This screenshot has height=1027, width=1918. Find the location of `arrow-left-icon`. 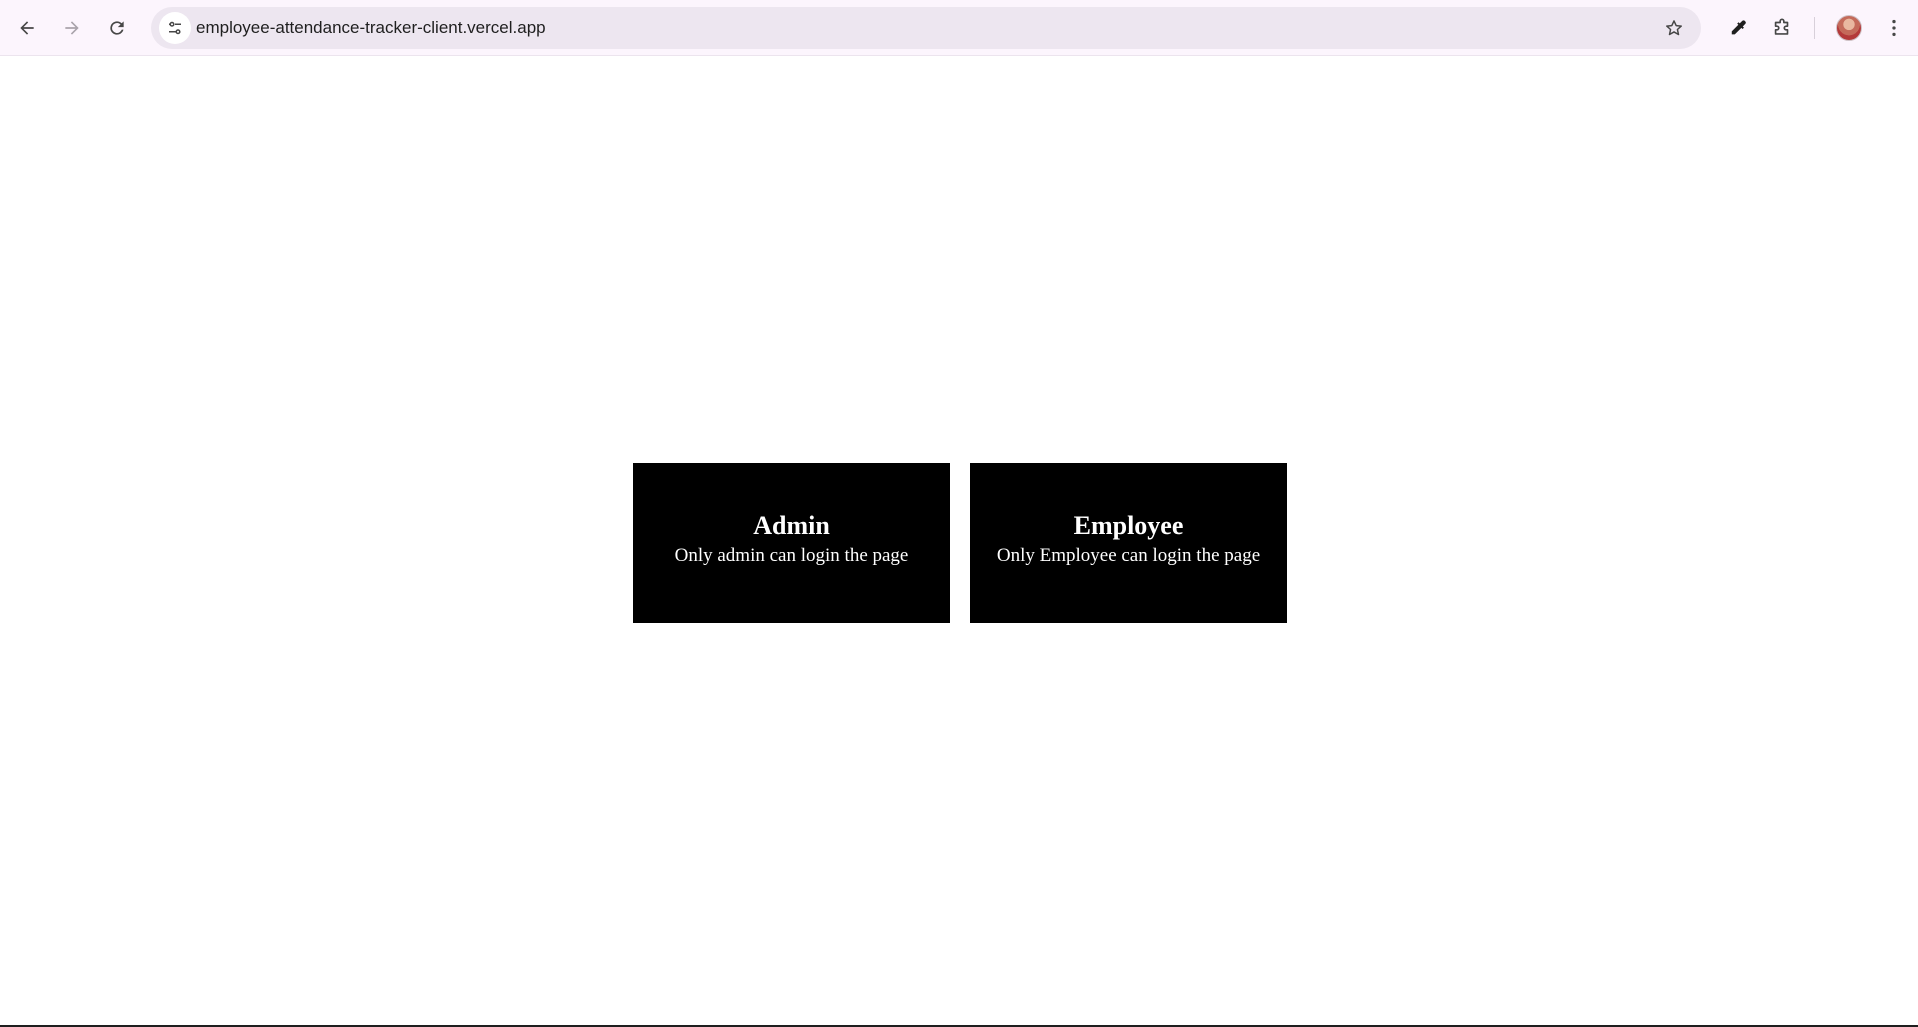

arrow-left-icon is located at coordinates (27, 28).